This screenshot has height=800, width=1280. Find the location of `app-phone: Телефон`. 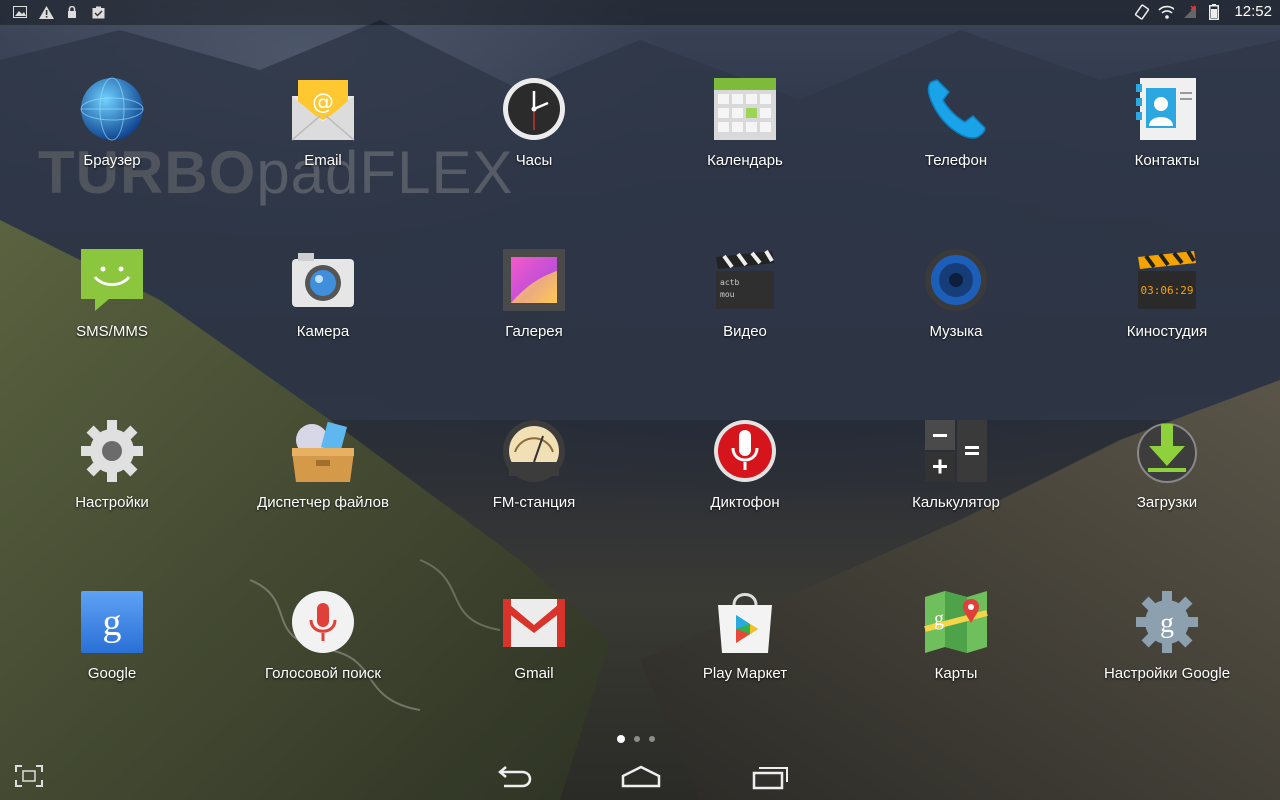

app-phone: Телефон is located at coordinates (956, 141).